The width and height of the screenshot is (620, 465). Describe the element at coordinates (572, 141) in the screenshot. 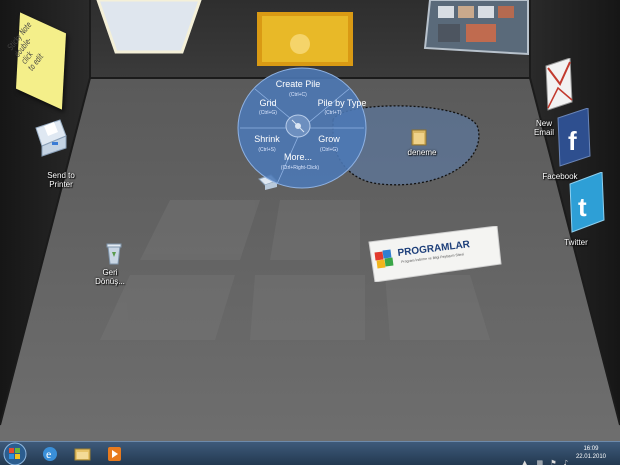

I see `svg-text: f` at that location.